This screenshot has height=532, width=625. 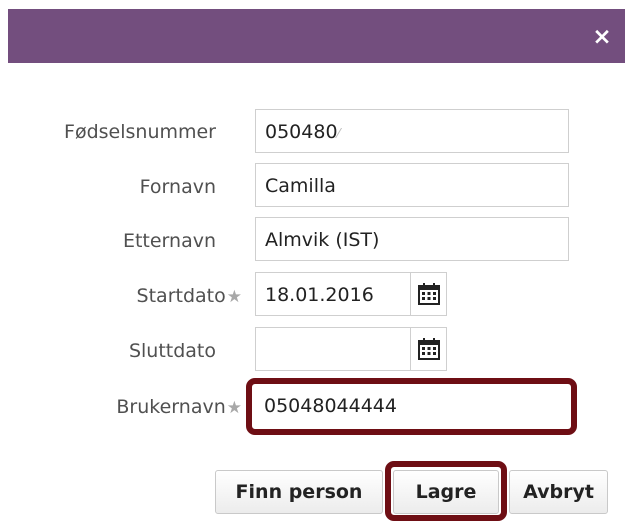 What do you see at coordinates (412, 131) in the screenshot?
I see `fodselsnummer-field: 050480⁄` at bounding box center [412, 131].